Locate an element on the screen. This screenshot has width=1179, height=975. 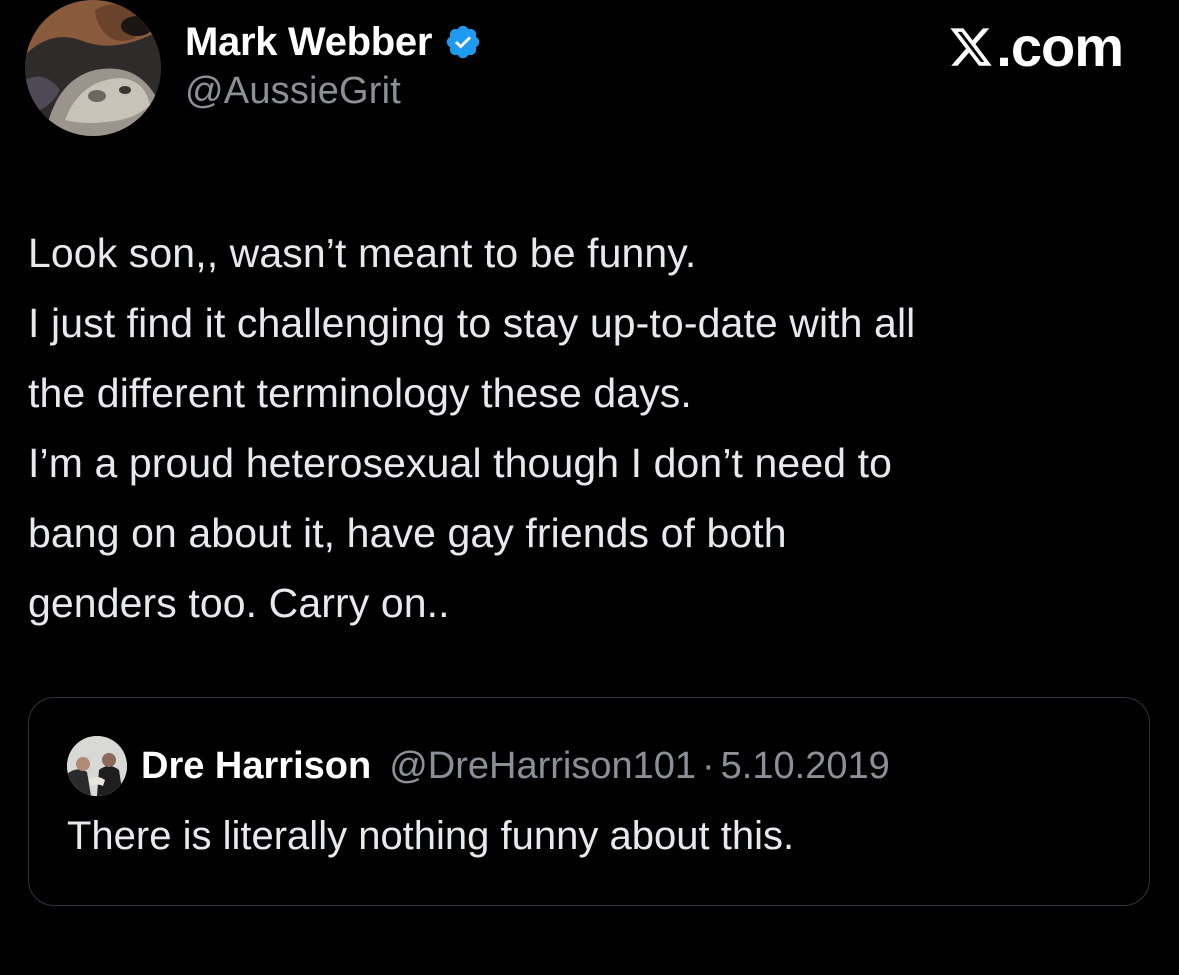
author-avatar is located at coordinates (93, 68).